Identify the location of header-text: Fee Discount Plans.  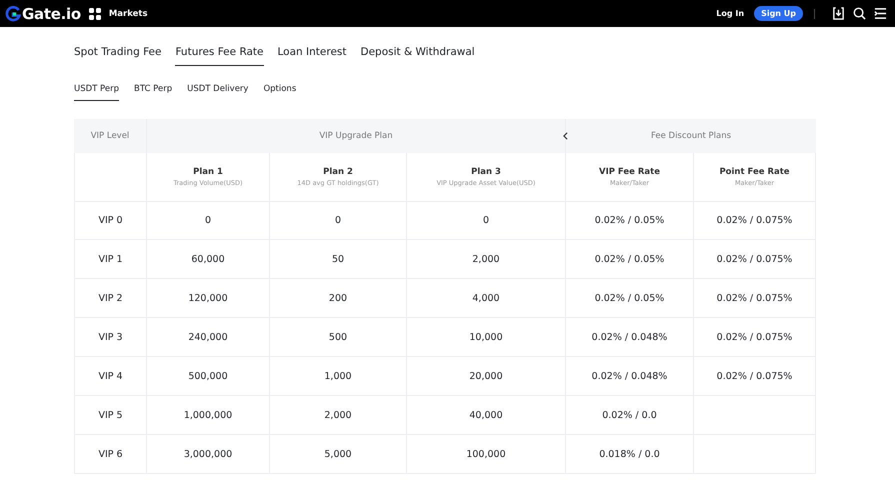
(691, 136).